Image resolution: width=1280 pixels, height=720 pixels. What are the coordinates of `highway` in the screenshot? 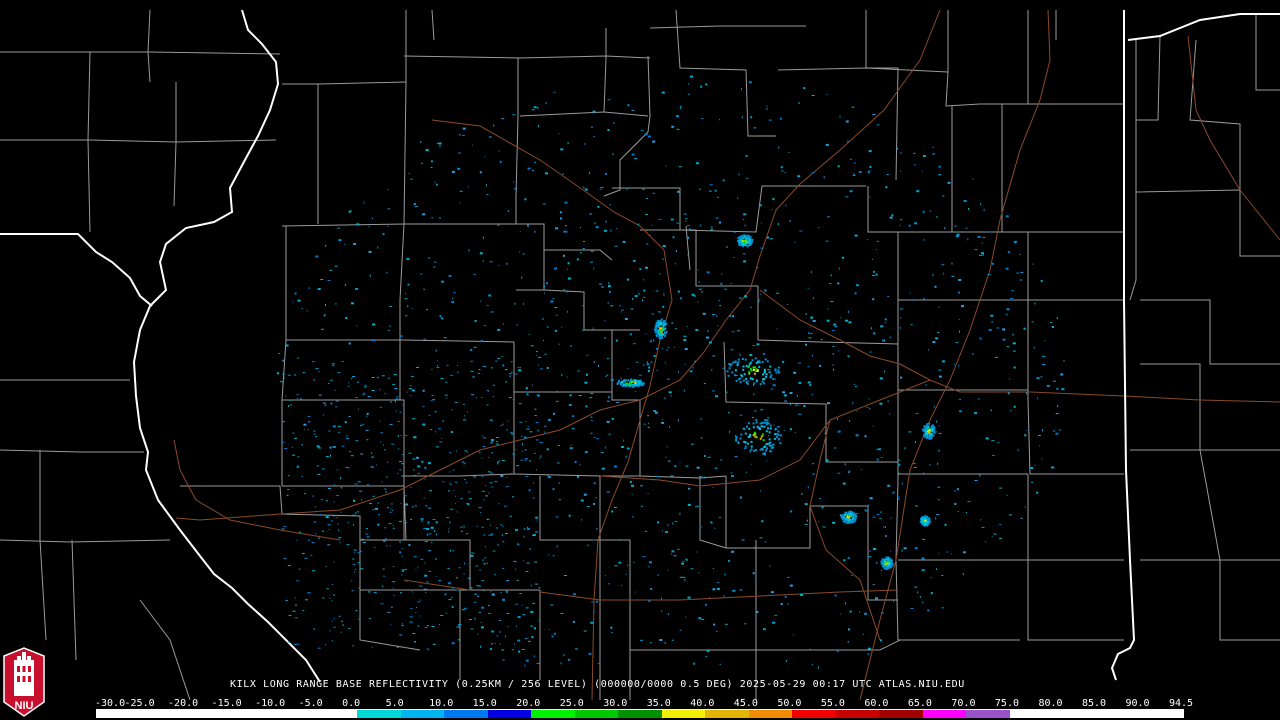 It's located at (257, 490).